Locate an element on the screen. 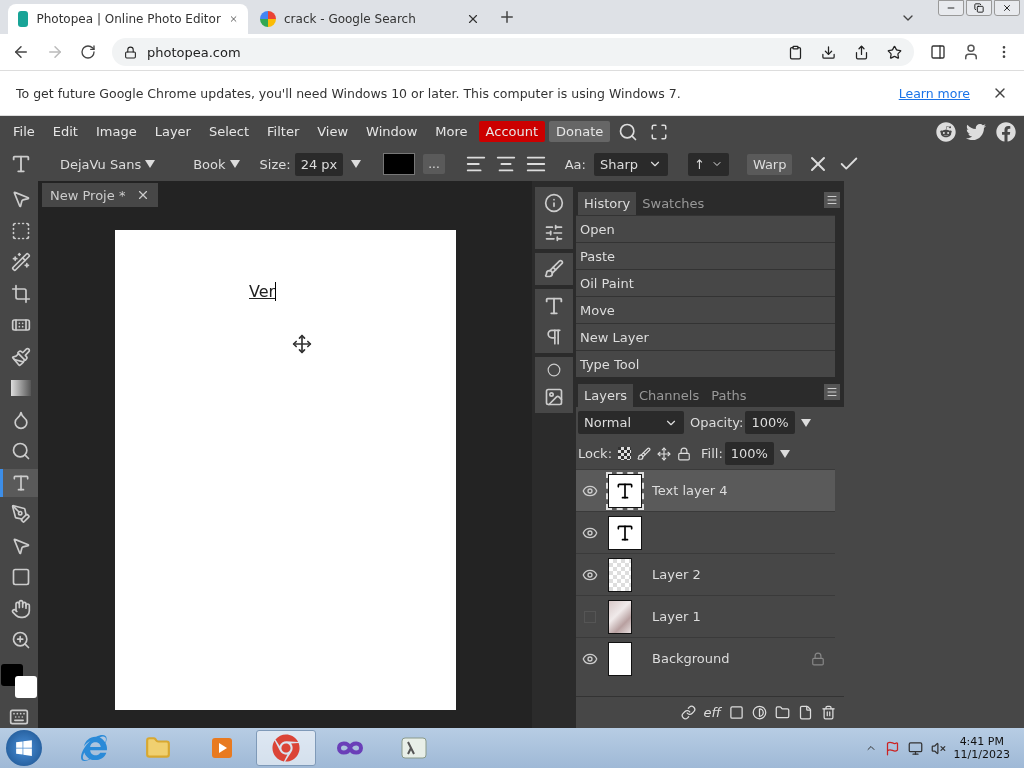 The image size is (1024, 768). history-item: Open is located at coordinates (705, 228).